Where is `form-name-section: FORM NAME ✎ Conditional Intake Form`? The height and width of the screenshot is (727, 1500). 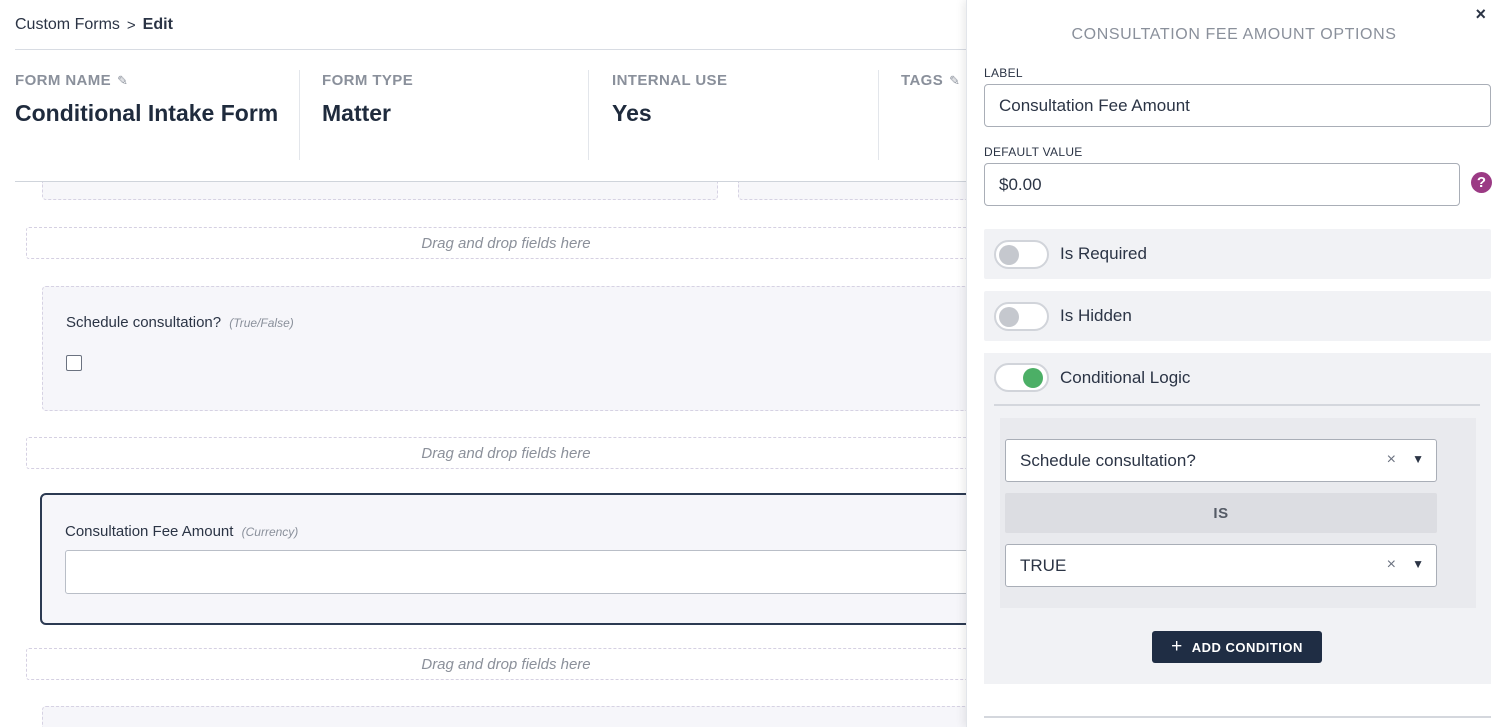
form-name-section: FORM NAME ✎ Conditional Intake Form is located at coordinates (150, 99).